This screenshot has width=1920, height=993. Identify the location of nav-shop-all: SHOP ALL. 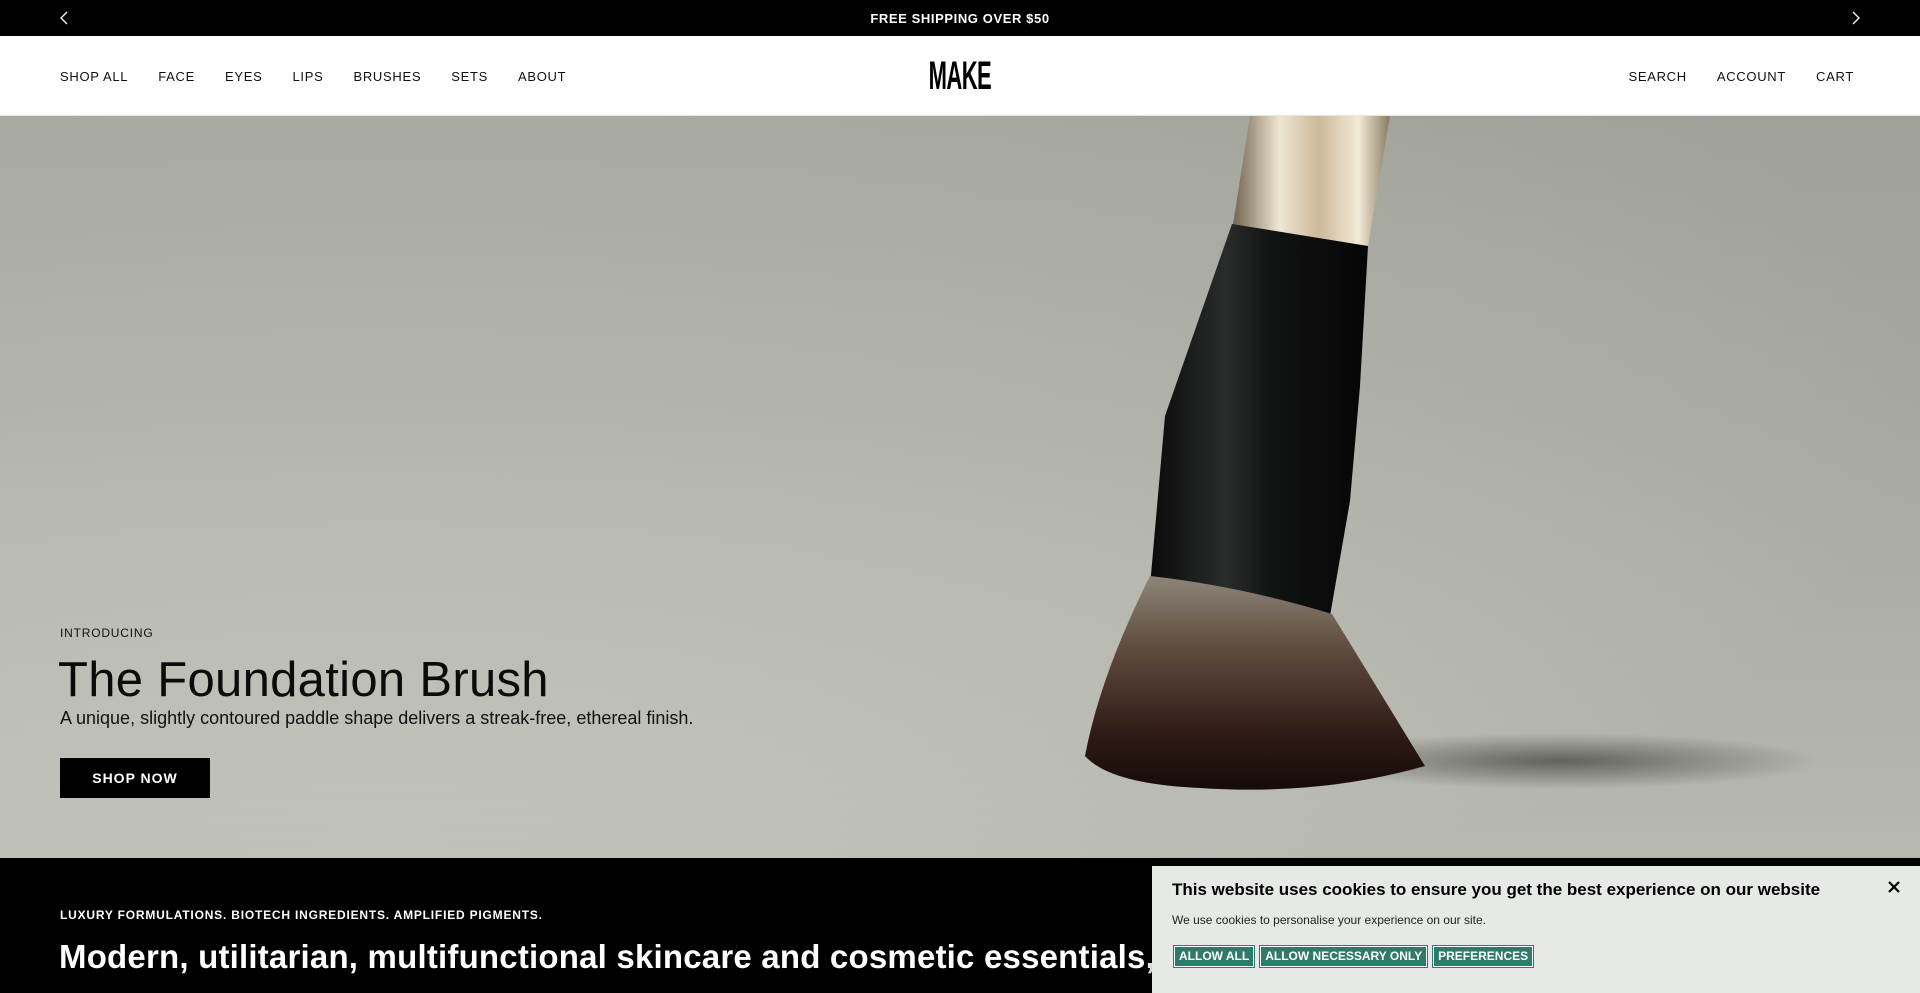
(94, 76).